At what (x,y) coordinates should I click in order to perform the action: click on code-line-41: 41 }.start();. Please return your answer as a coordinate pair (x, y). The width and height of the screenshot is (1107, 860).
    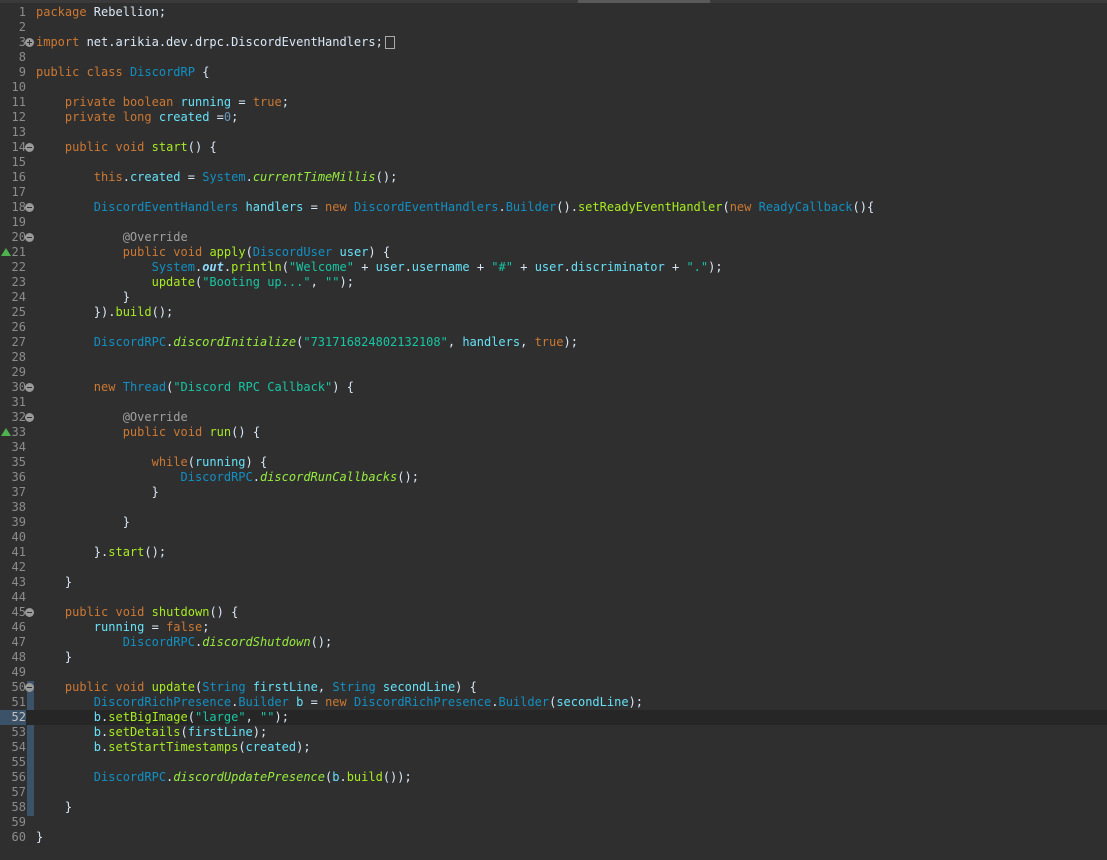
    Looking at the image, I should click on (553, 552).